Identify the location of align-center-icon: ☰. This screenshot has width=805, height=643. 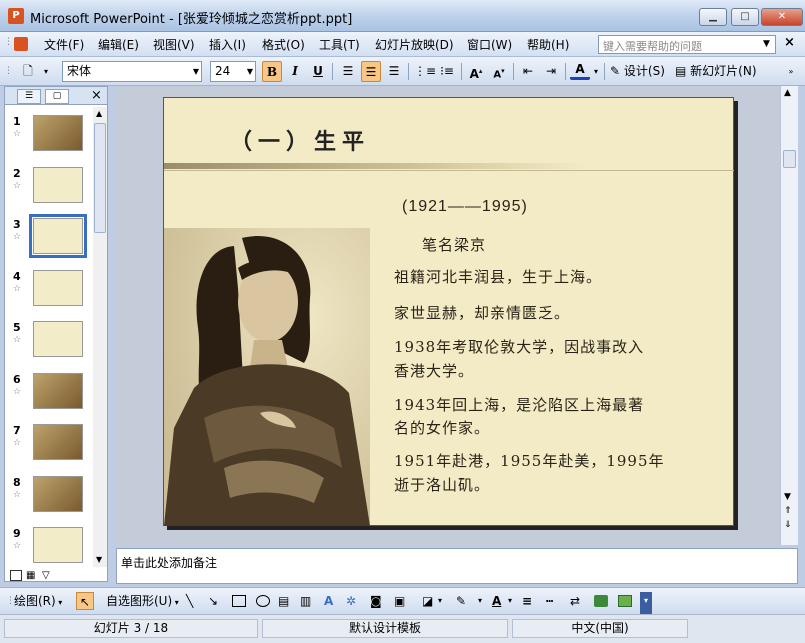
(371, 71).